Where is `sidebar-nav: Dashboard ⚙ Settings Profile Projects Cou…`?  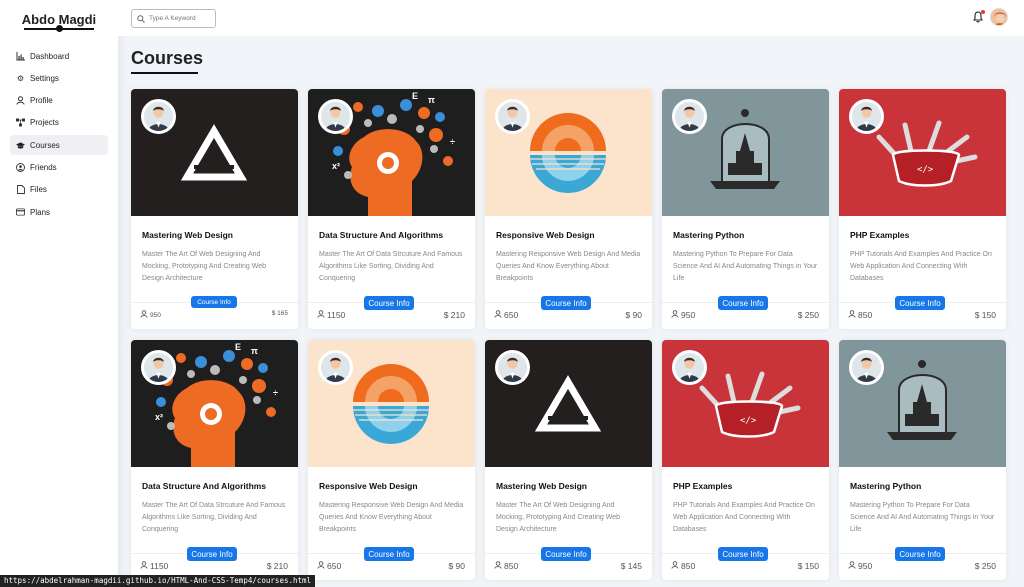 sidebar-nav: Dashboard ⚙ Settings Profile Projects Cou… is located at coordinates (59, 131).